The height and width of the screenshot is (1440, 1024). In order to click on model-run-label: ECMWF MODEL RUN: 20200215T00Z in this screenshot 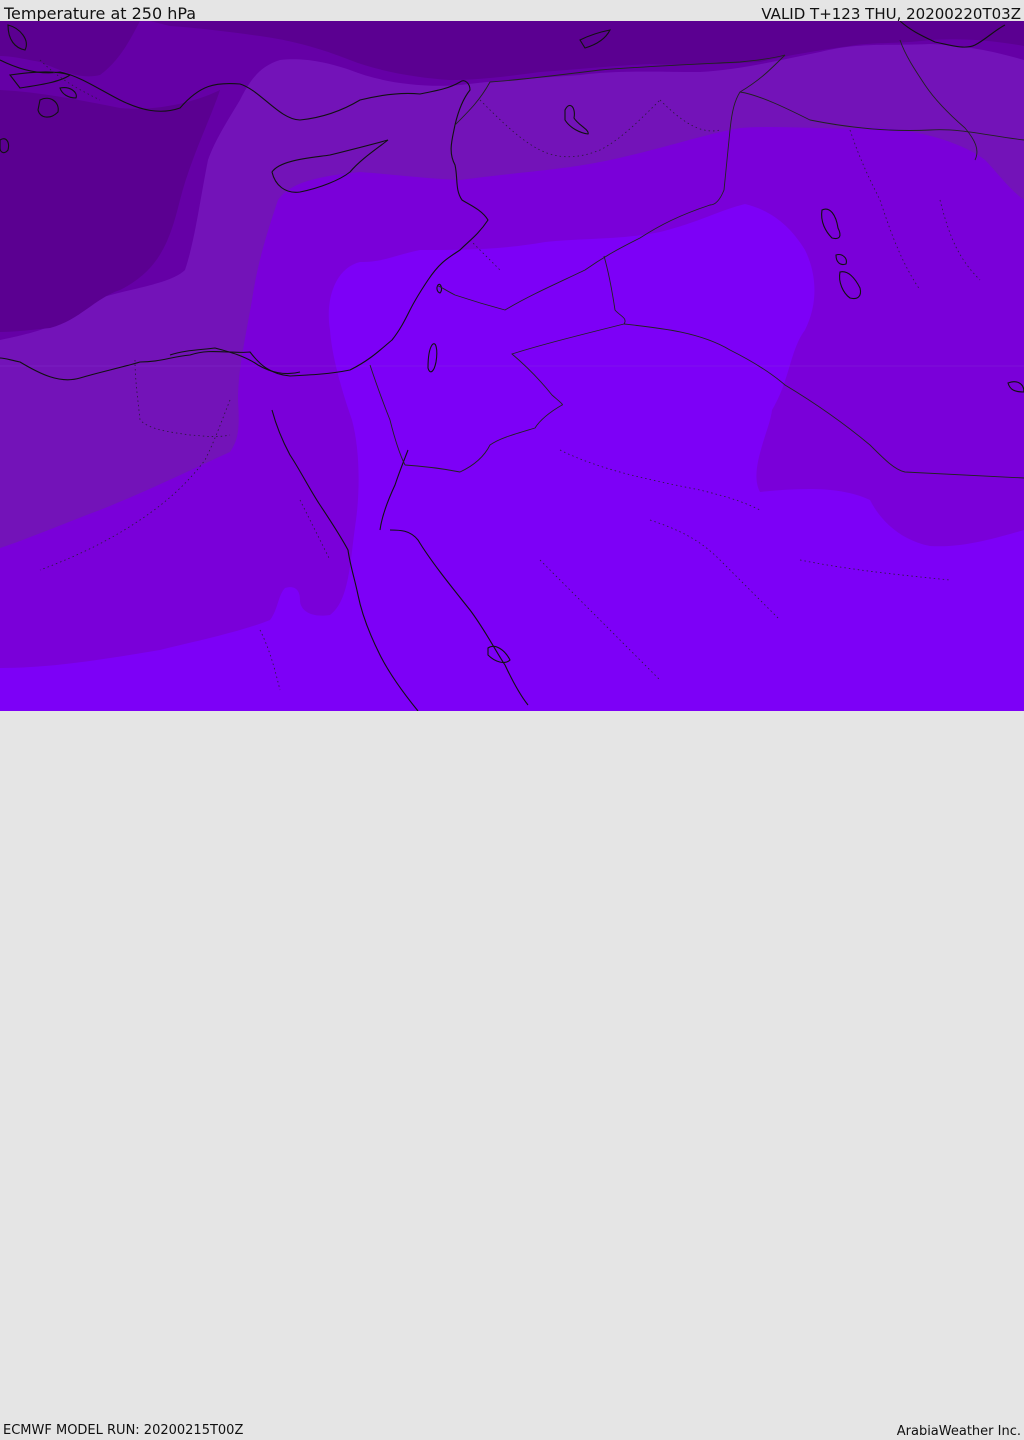, I will do `click(123, 1430)`.